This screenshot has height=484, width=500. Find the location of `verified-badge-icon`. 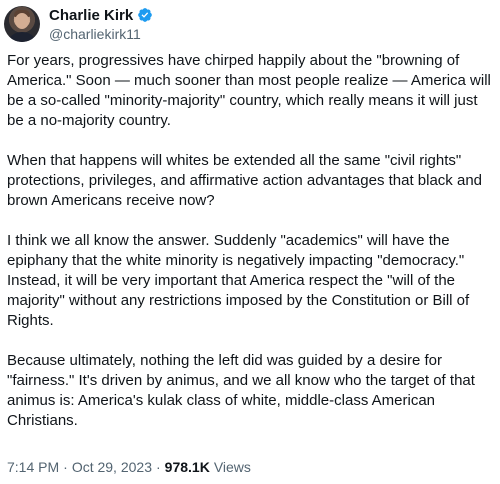

verified-badge-icon is located at coordinates (145, 15).